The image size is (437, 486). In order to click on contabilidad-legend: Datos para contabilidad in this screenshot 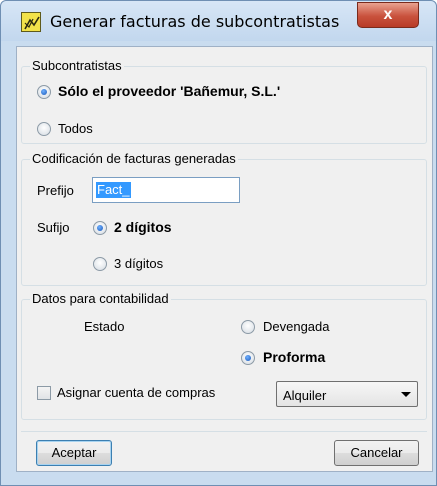, I will do `click(100, 298)`.